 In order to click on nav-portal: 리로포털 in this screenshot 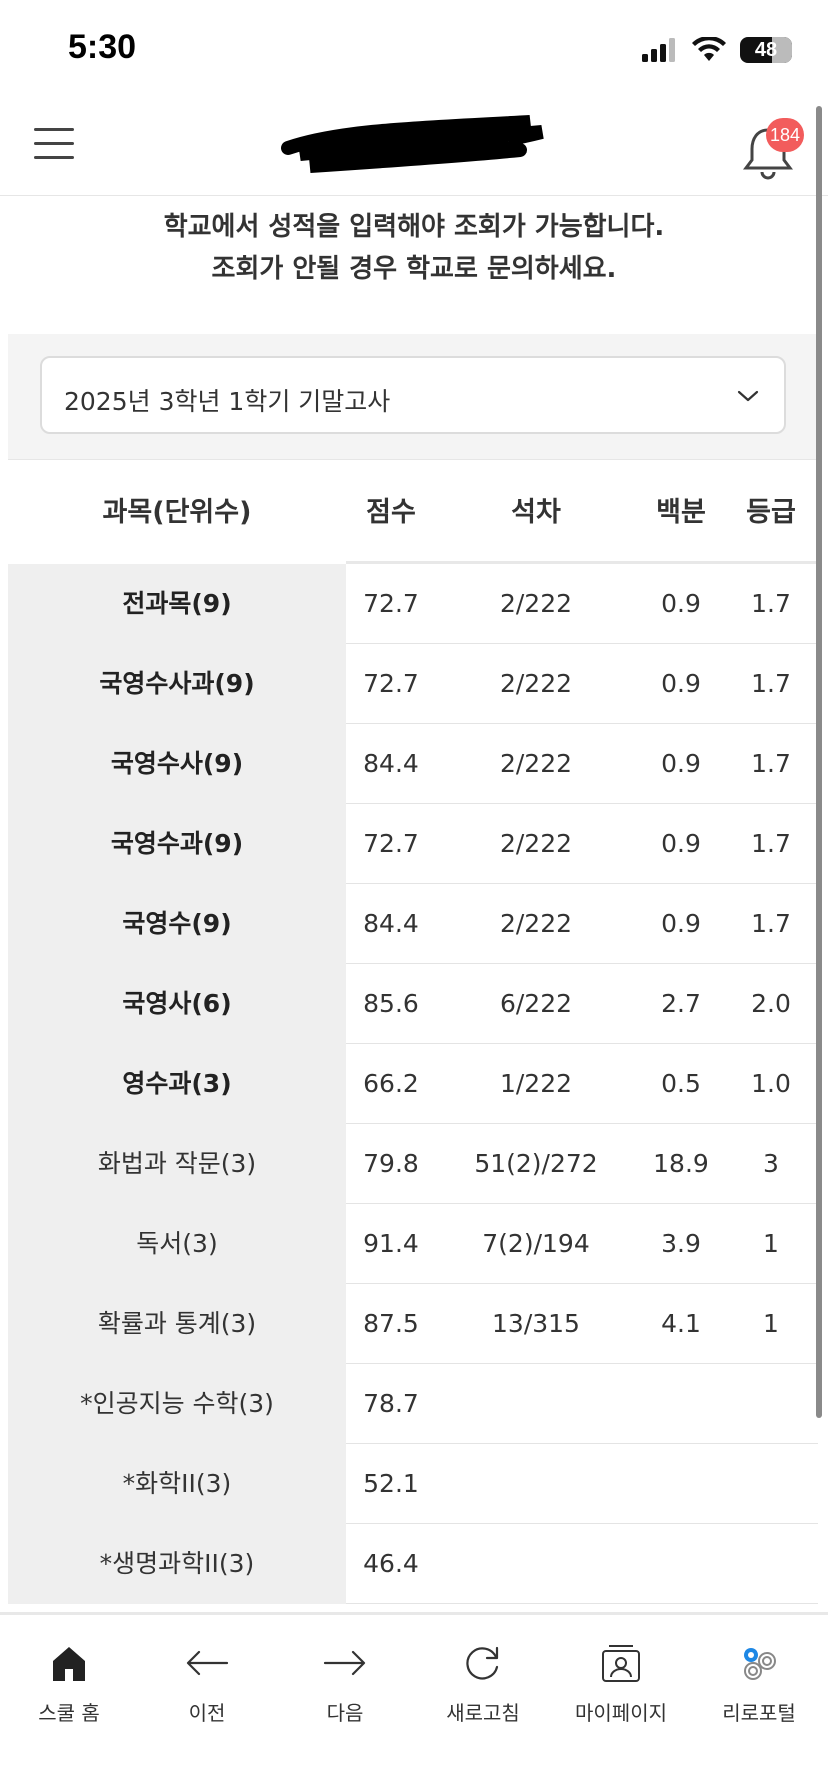, I will do `click(759, 1690)`.